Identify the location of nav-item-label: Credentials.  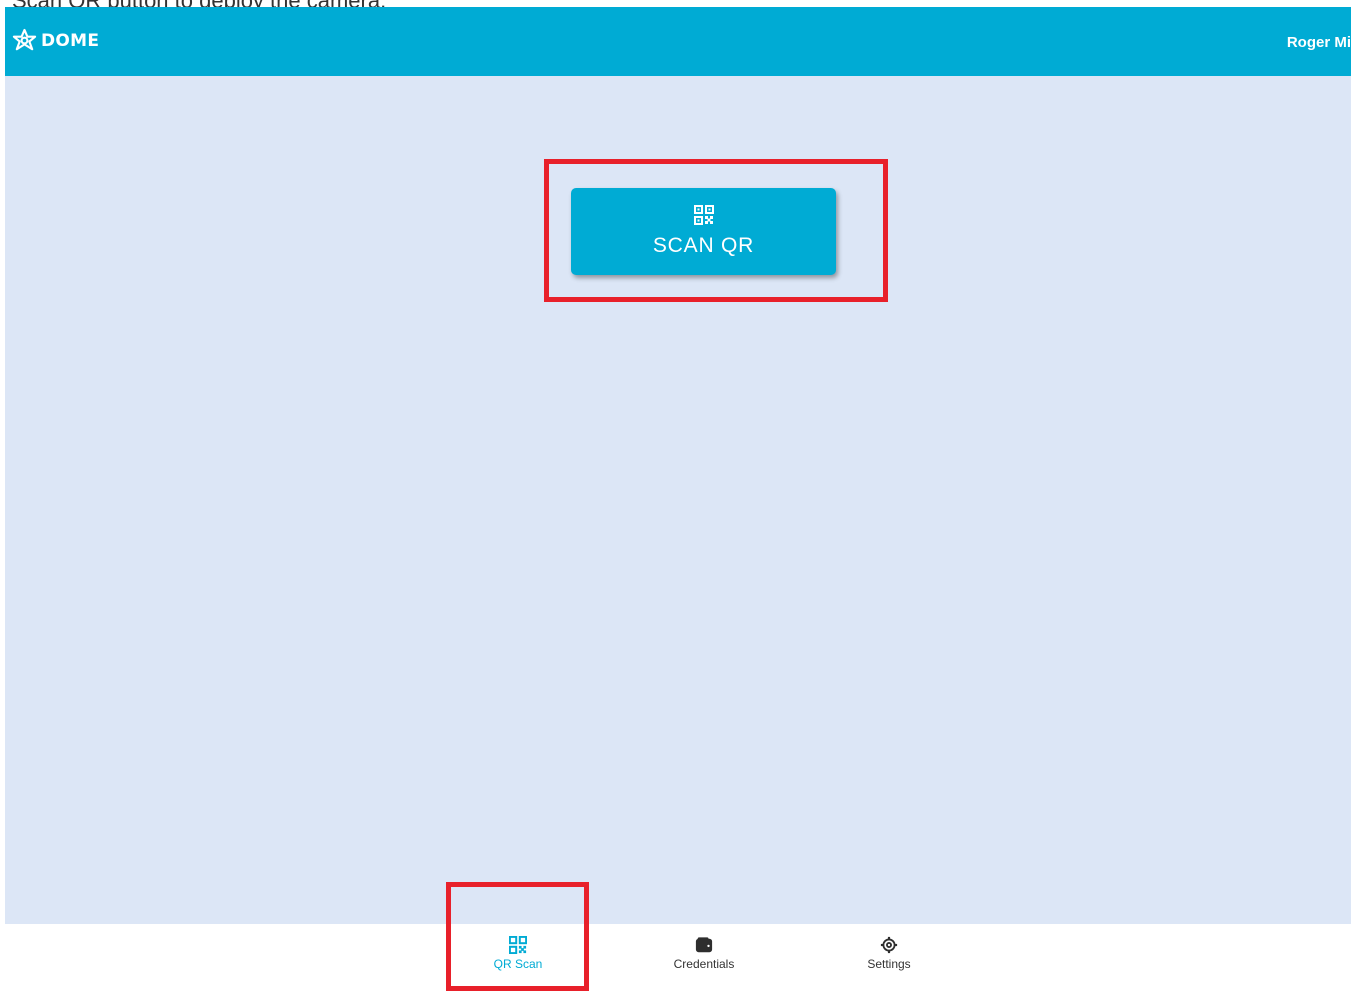
(704, 964).